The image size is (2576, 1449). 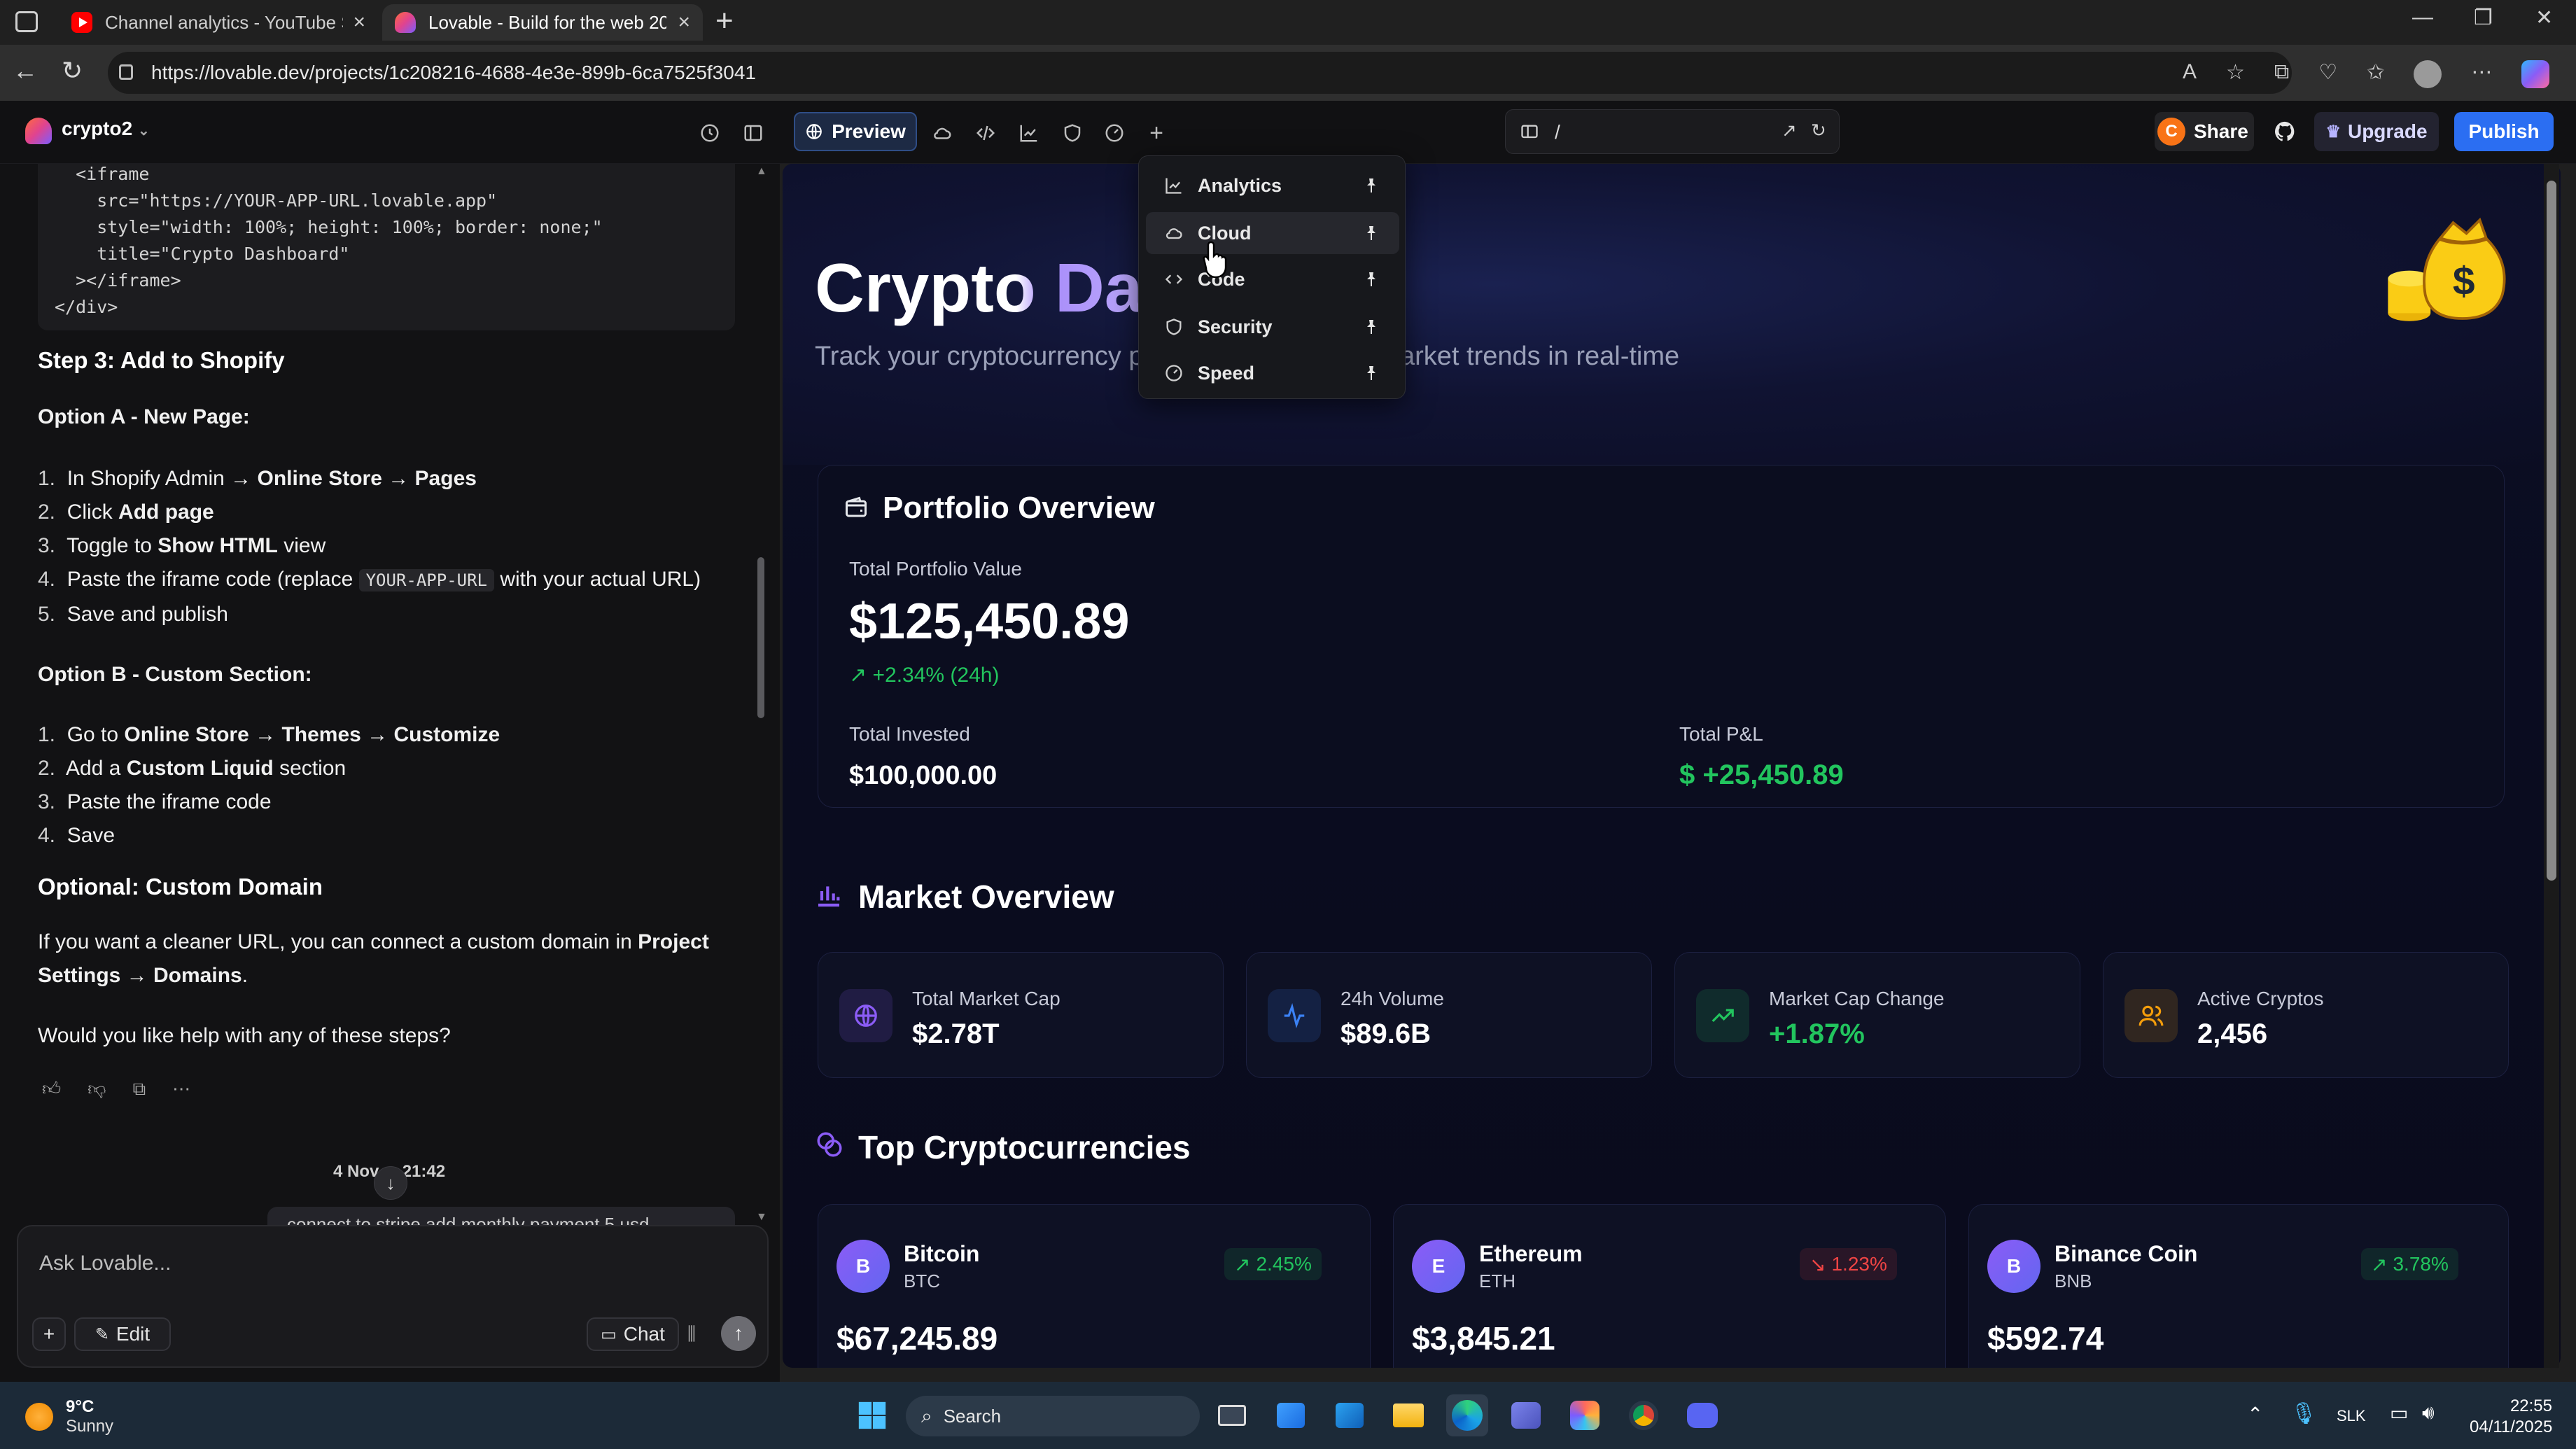 What do you see at coordinates (709, 133) in the screenshot?
I see `history-icon` at bounding box center [709, 133].